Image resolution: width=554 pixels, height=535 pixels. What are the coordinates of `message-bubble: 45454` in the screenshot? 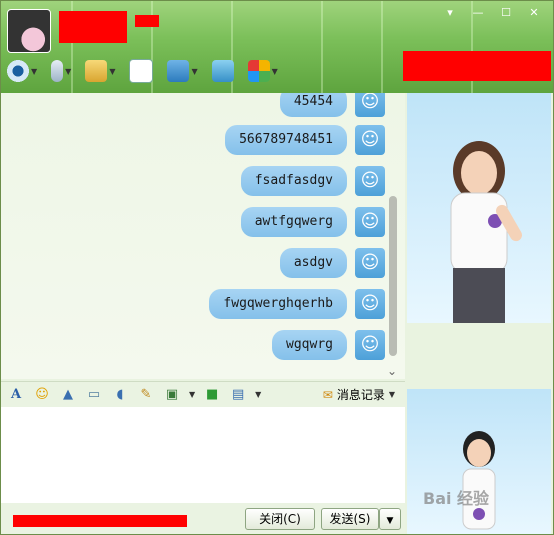 It's located at (313, 105).